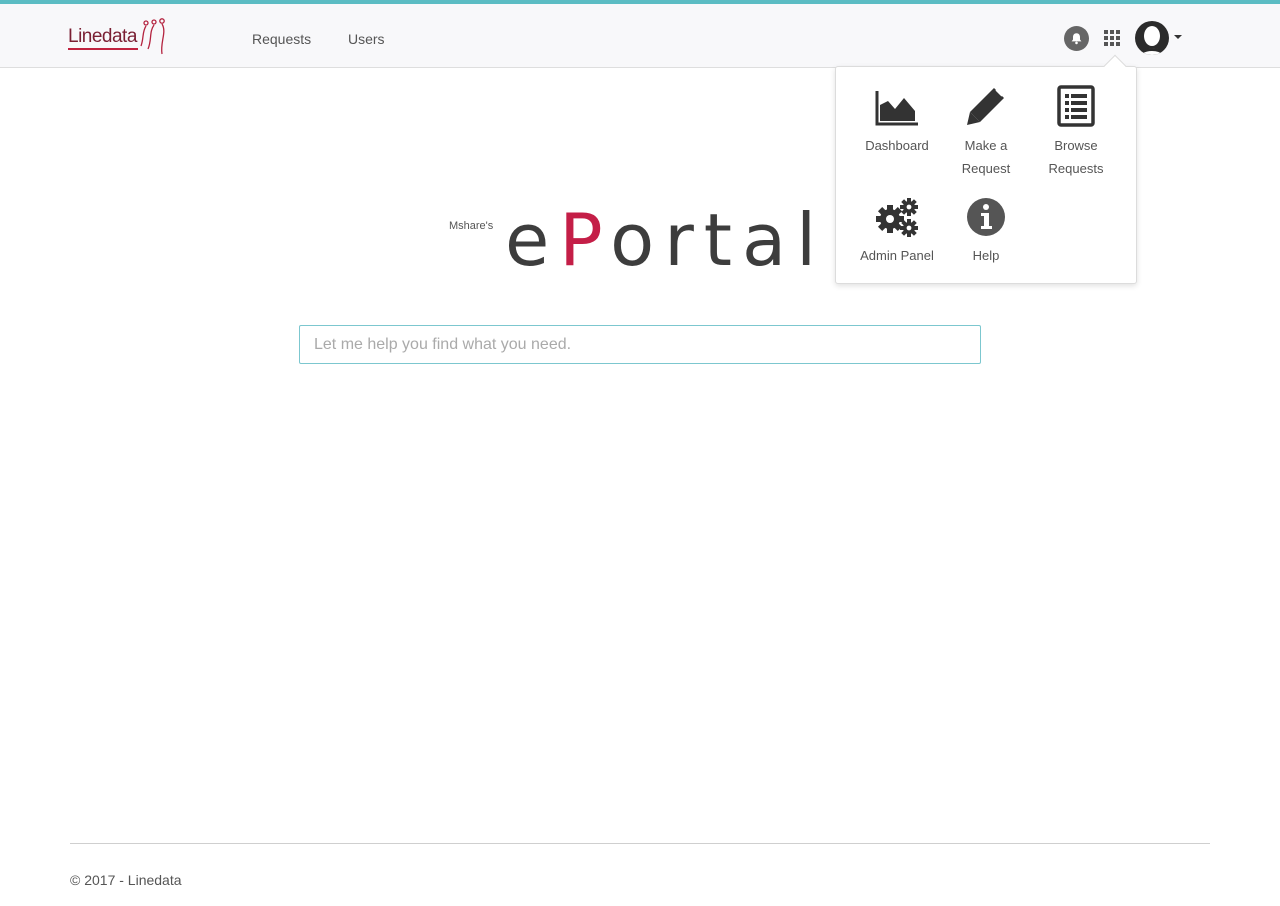 The image size is (1280, 906). I want to click on nav-users: Users, so click(366, 39).